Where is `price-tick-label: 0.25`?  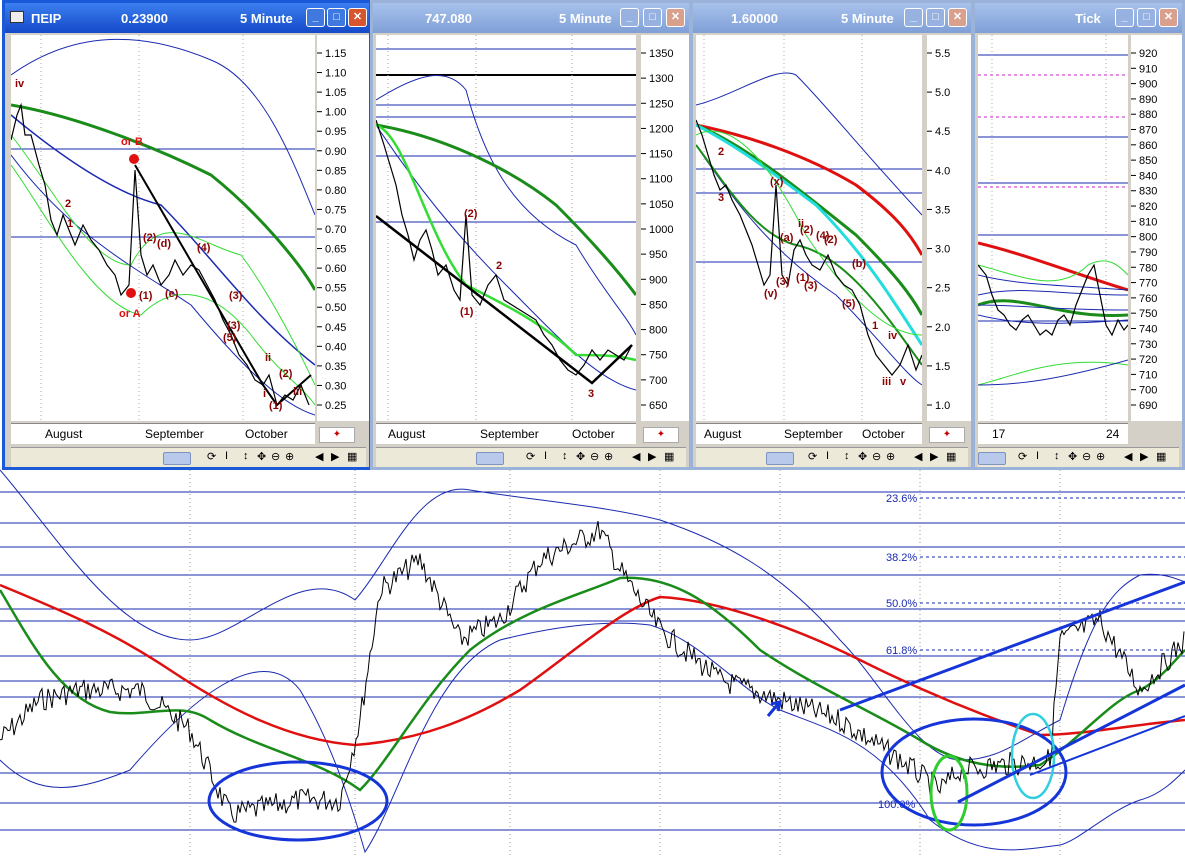 price-tick-label: 0.25 is located at coordinates (335, 406).